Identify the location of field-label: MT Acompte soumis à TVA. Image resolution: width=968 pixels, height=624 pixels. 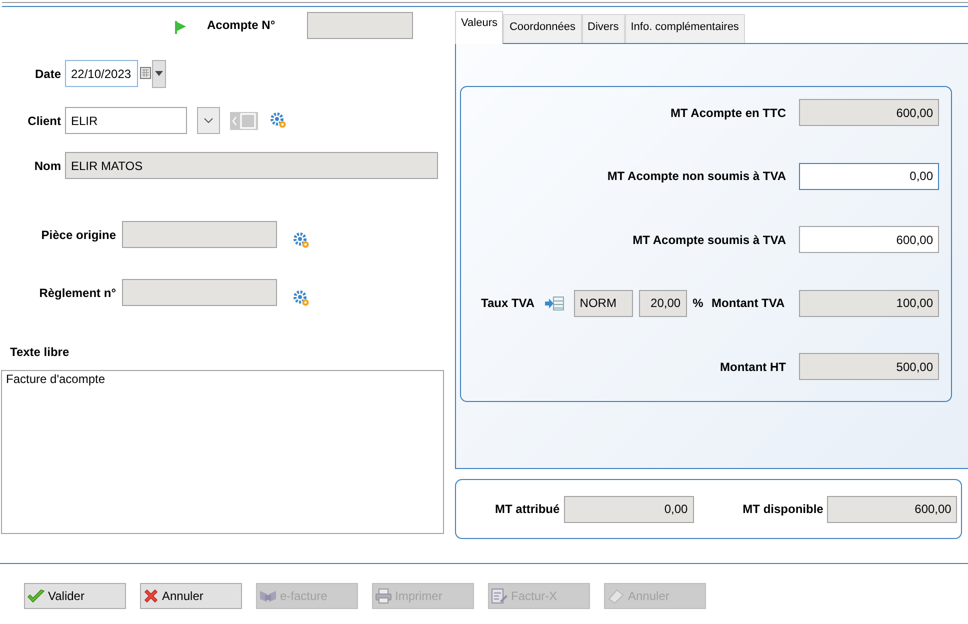
(709, 239).